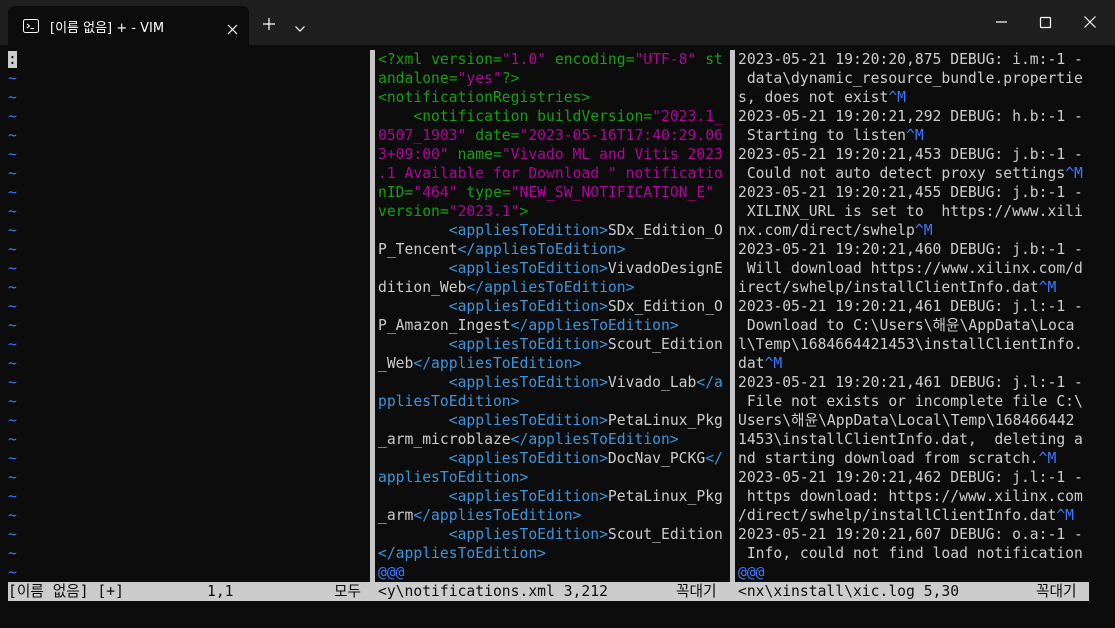 The image size is (1115, 628). What do you see at coordinates (665, 59) in the screenshot?
I see `text-segment: "UTF-8"` at bounding box center [665, 59].